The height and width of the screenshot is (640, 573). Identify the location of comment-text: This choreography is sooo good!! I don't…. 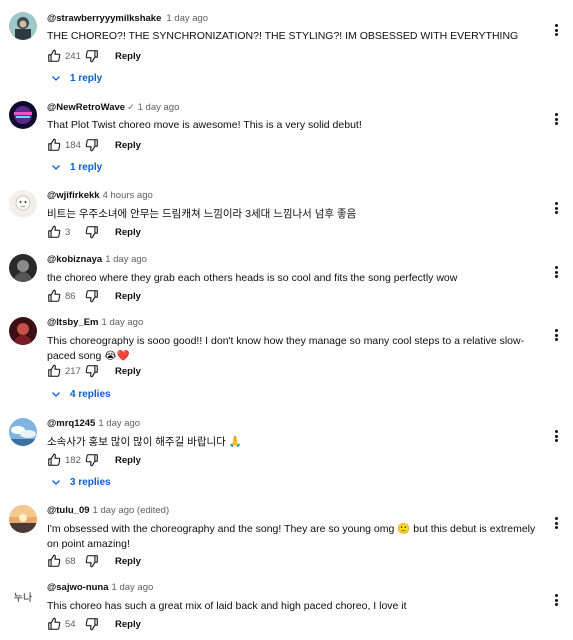
(286, 348).